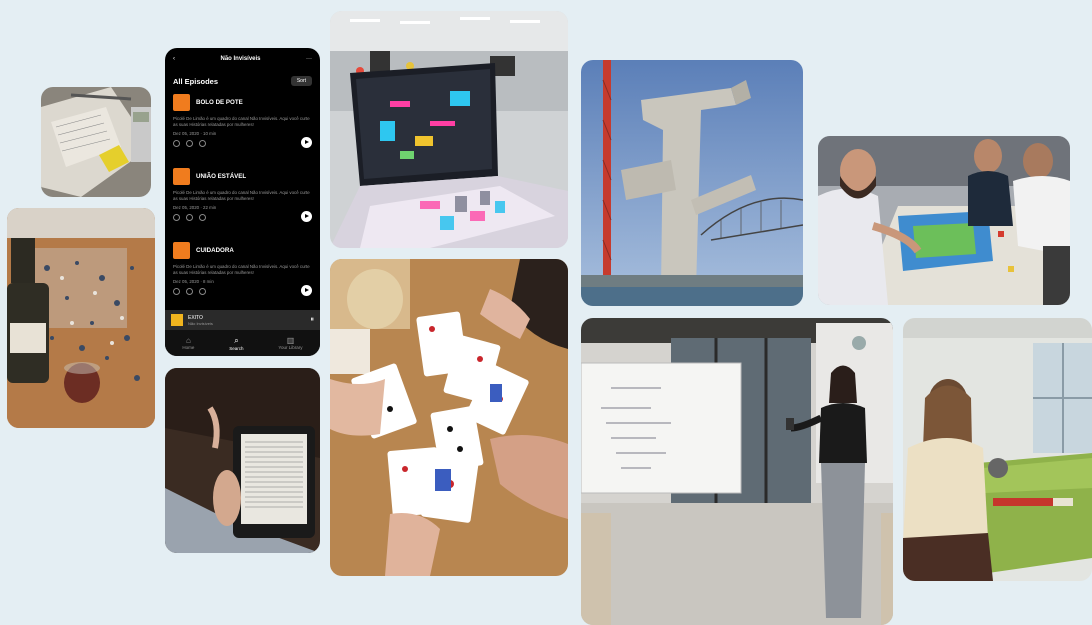  Describe the element at coordinates (309, 59) in the screenshot. I see `more-icon: ···` at that location.